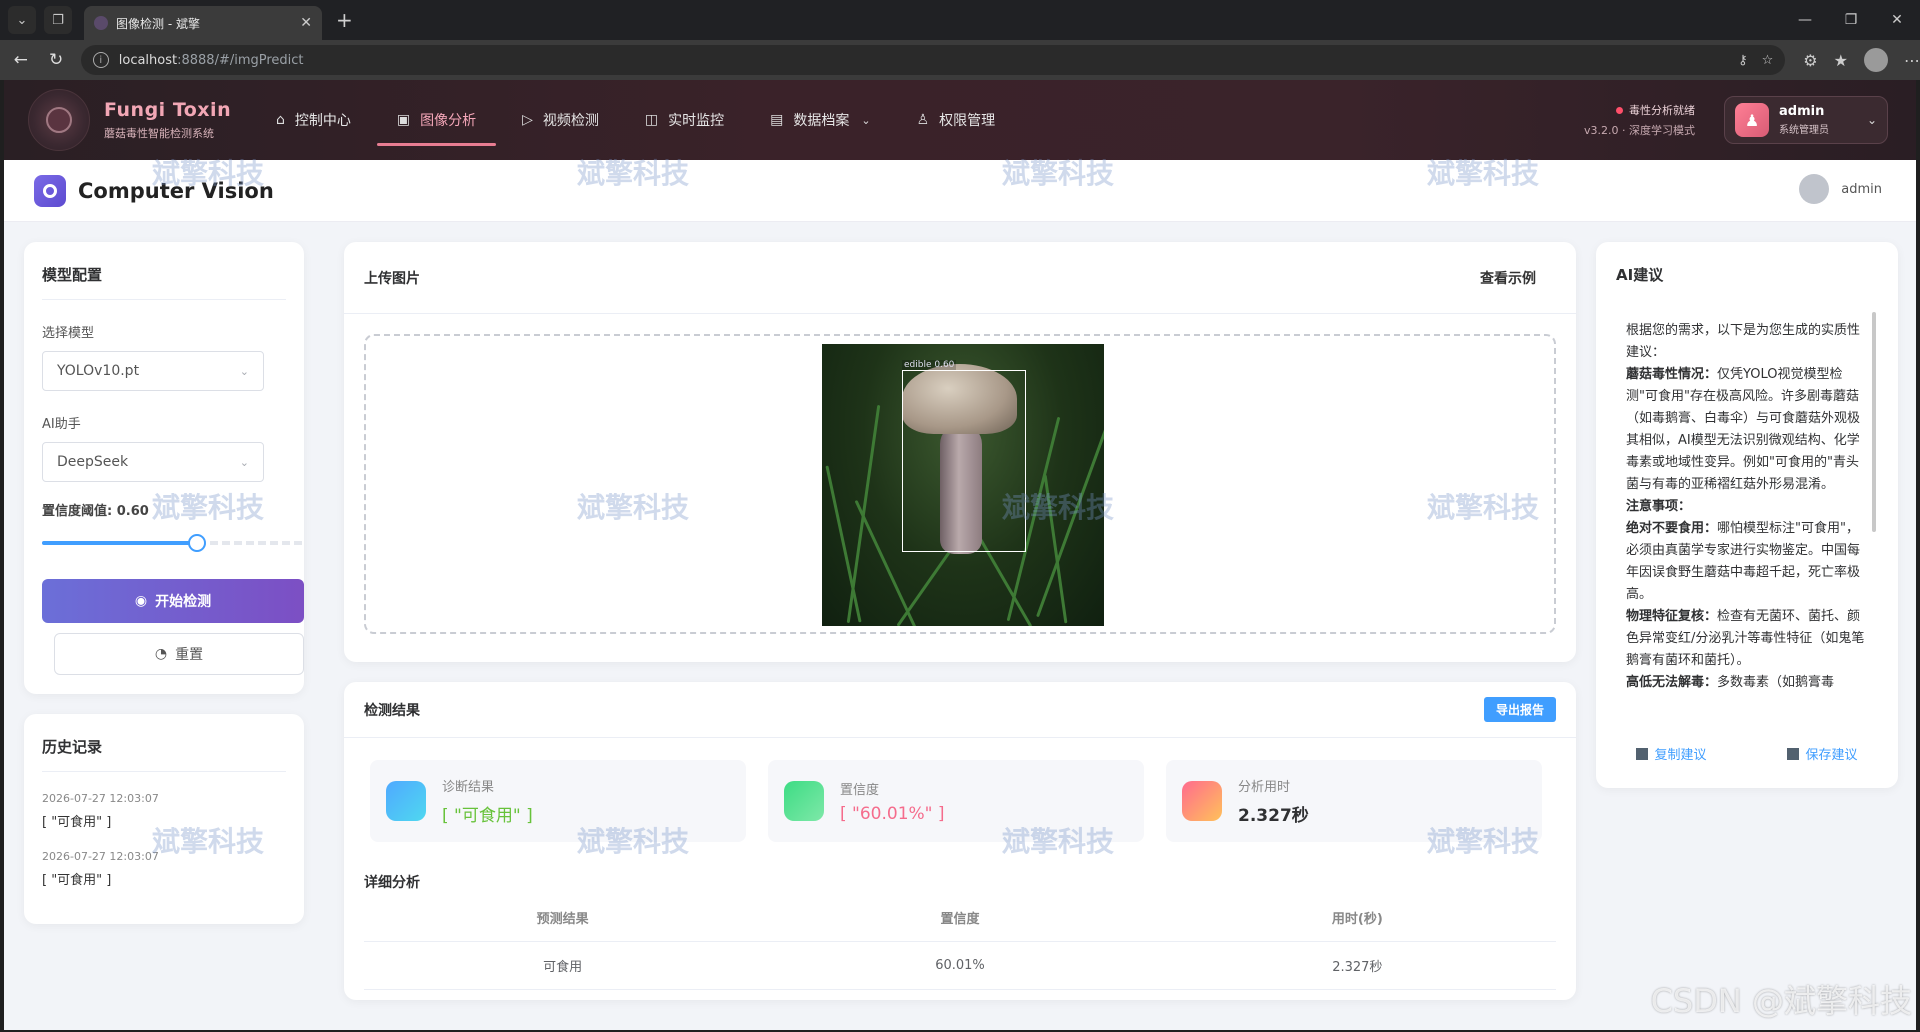 The width and height of the screenshot is (1920, 1032). What do you see at coordinates (967, 121) in the screenshot?
I see `nav-label: 权限管理` at bounding box center [967, 121].